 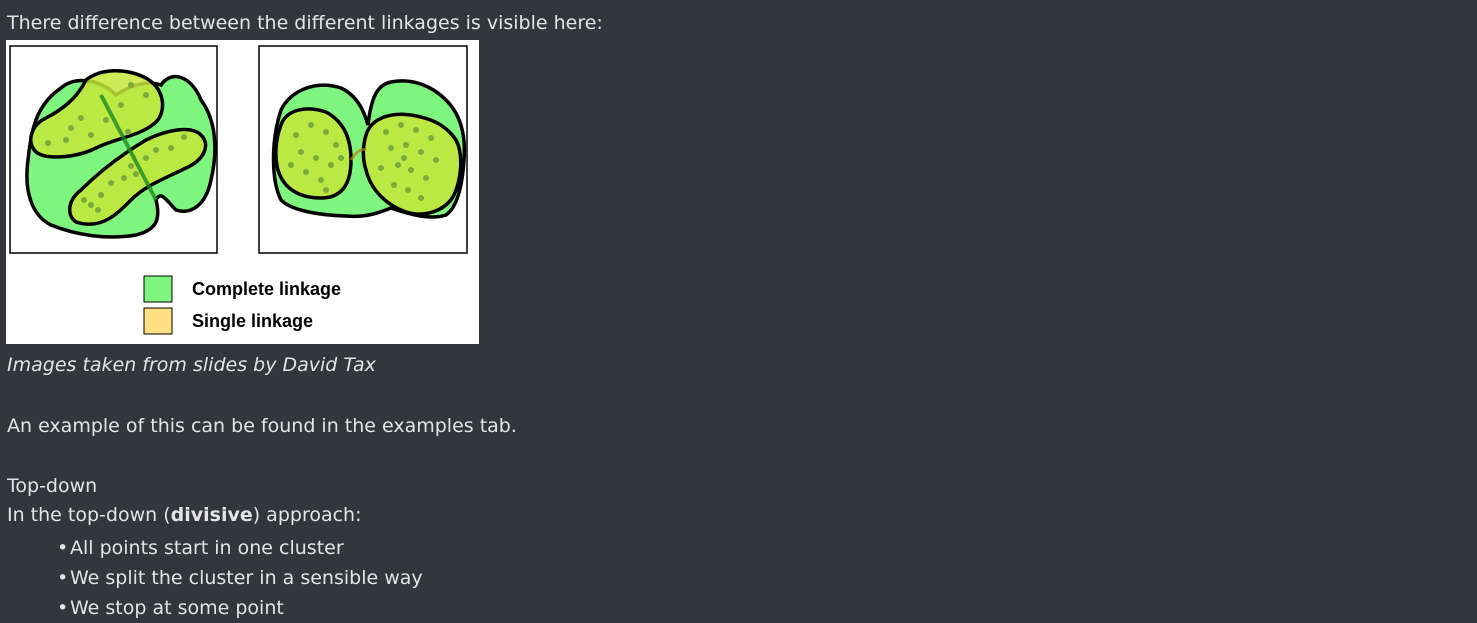 I want to click on legend-label-single: Single linkage, so click(x=252, y=321).